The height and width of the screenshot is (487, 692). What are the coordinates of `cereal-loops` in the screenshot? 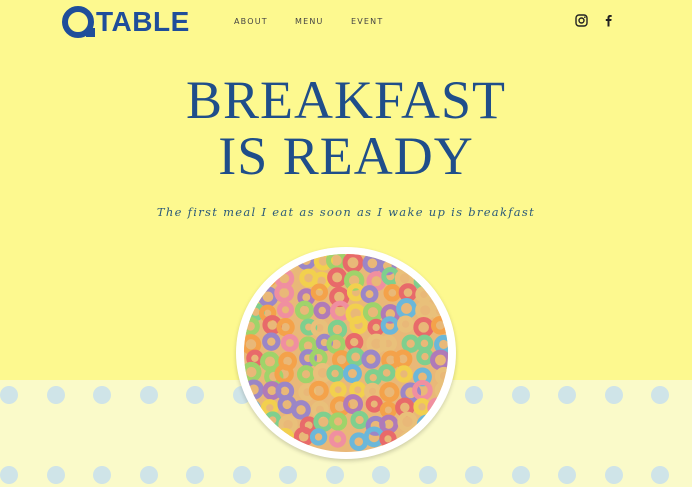 It's located at (346, 353).